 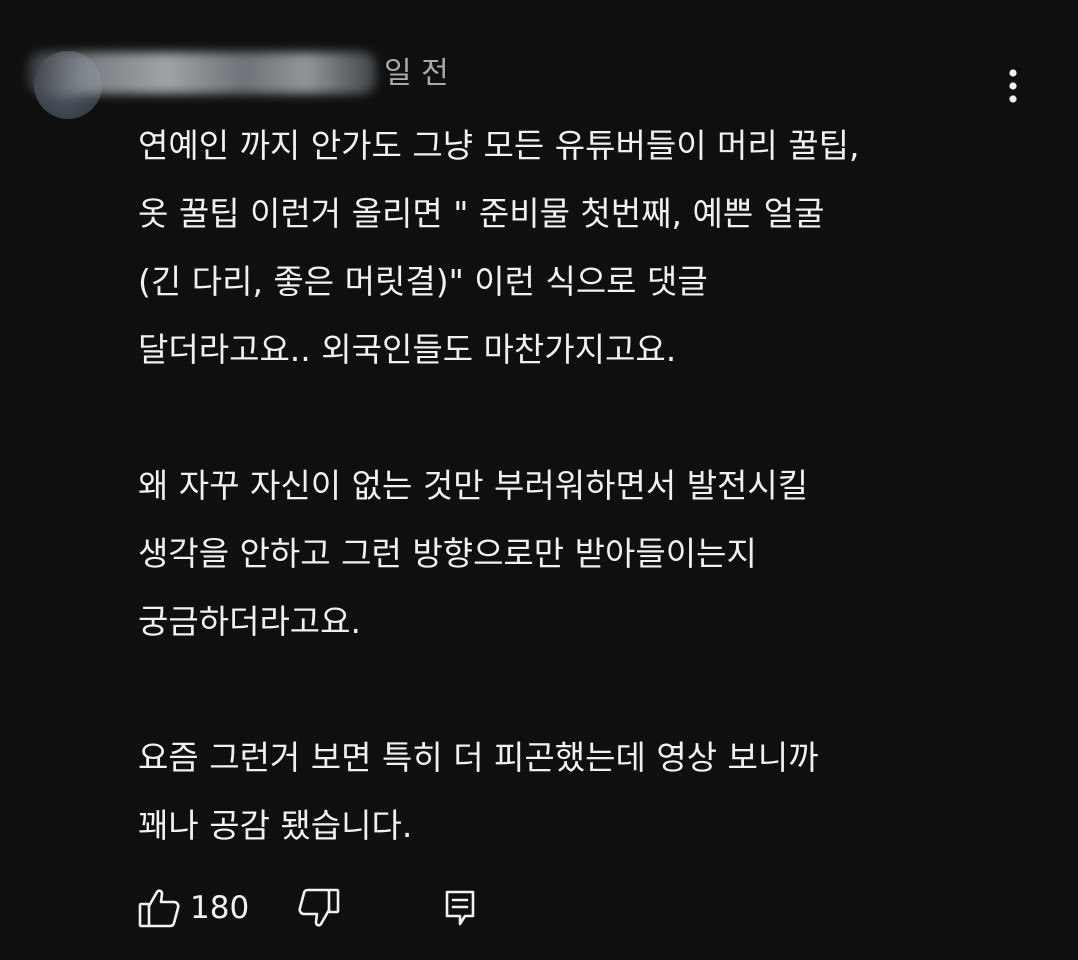 I want to click on like-button, so click(x=160, y=908).